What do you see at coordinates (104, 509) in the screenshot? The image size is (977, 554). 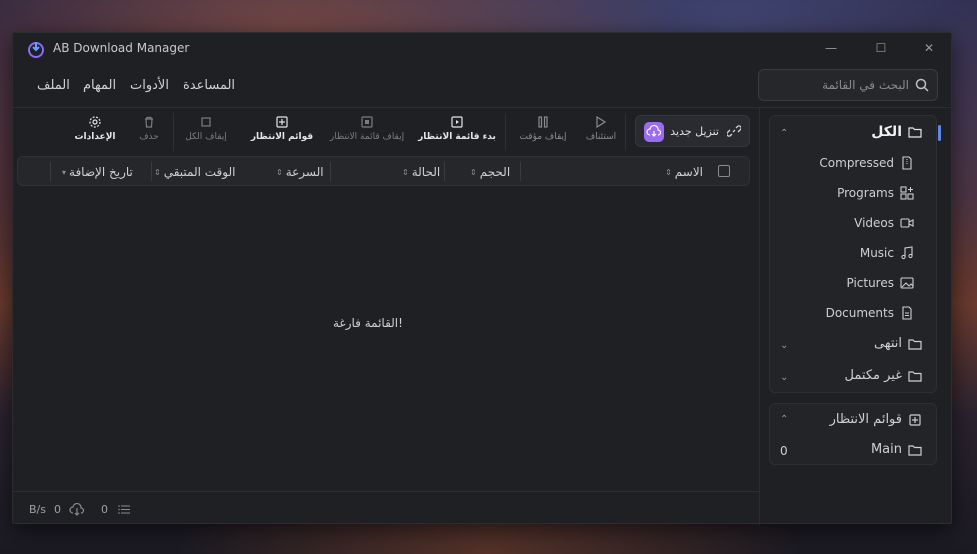 I see `active-downloads-count: 0` at bounding box center [104, 509].